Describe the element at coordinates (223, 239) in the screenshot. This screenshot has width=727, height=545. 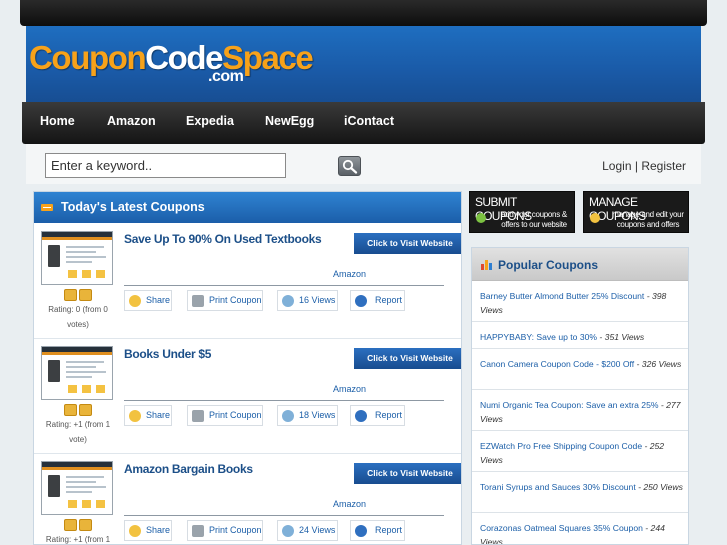
I see `coupon-title: Save Up To 90% On Used Textbooks` at that location.